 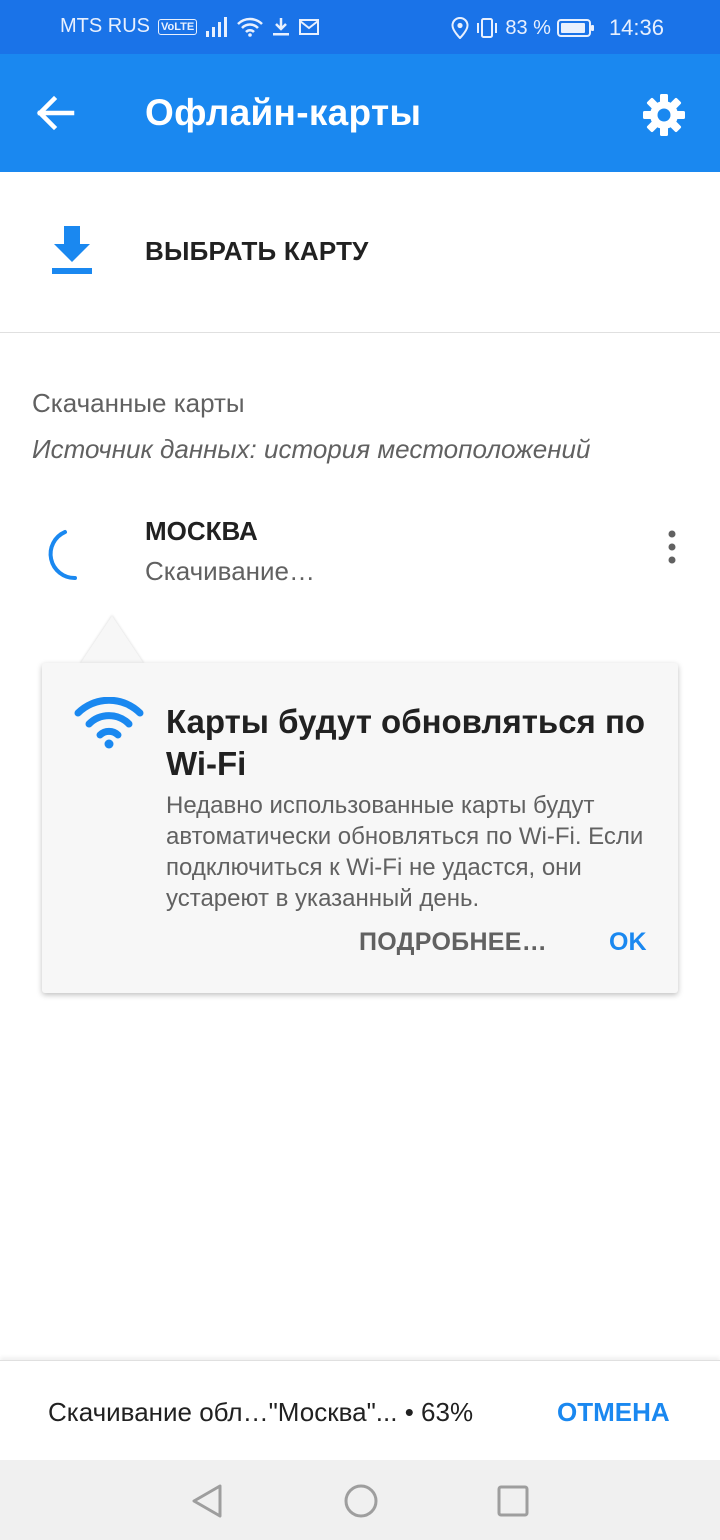 I want to click on wifi-icon, so click(x=109, y=723).